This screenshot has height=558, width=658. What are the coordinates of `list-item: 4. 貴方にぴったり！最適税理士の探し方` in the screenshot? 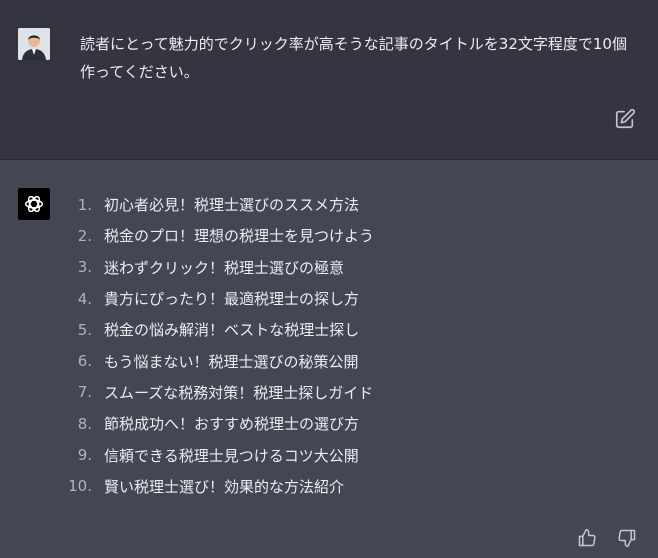 It's located at (217, 298).